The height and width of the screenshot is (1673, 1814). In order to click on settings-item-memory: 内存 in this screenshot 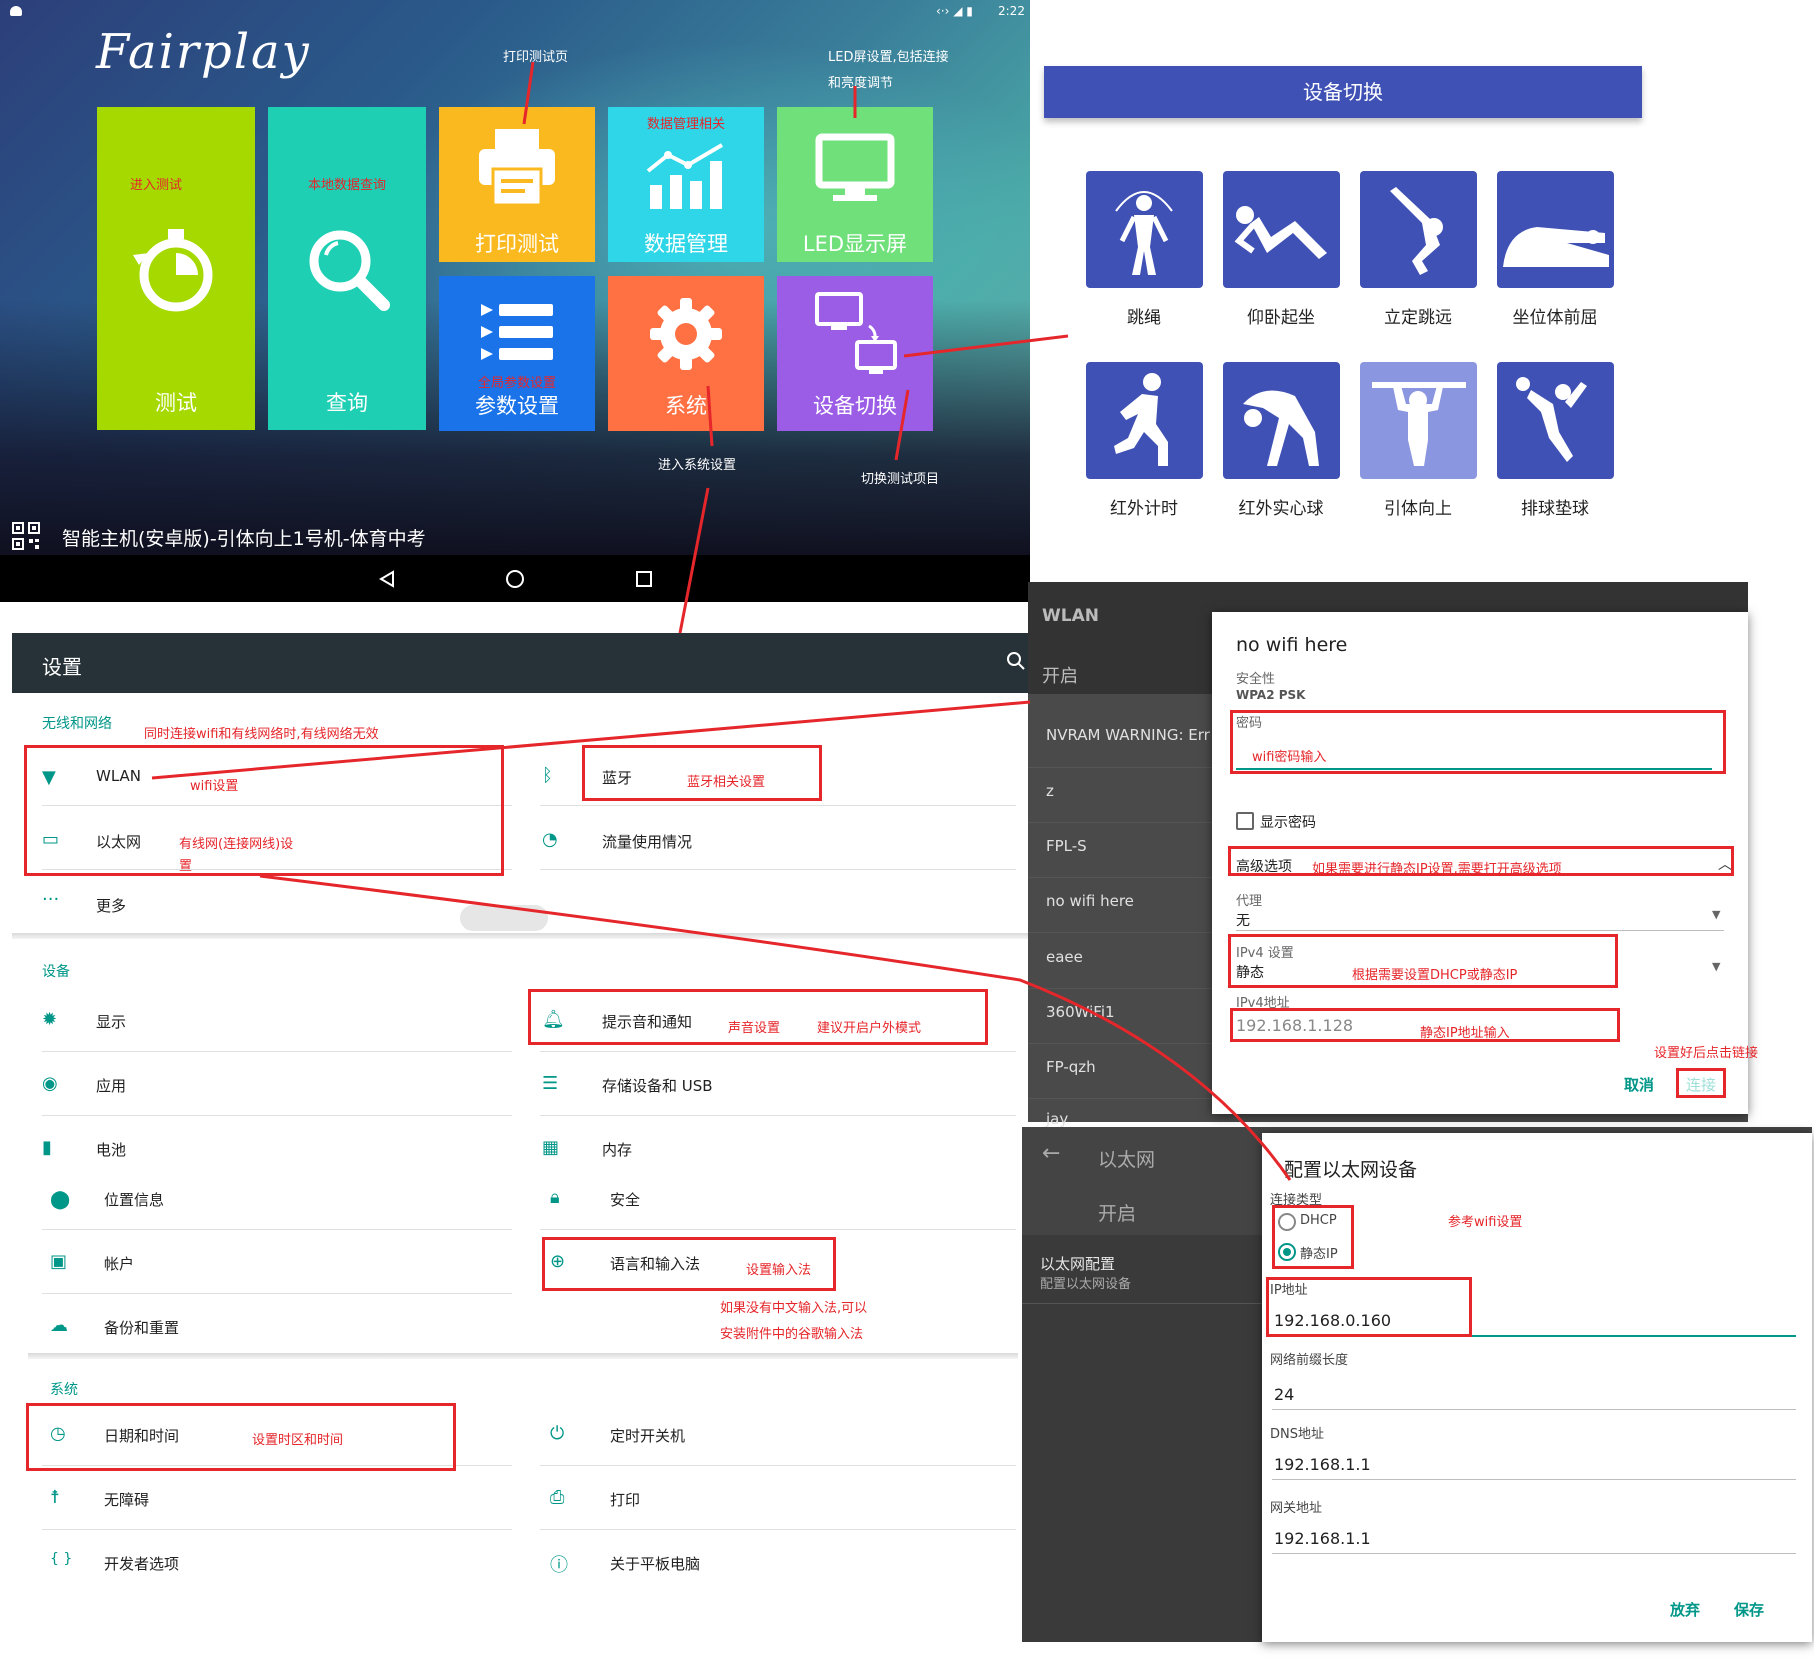, I will do `click(617, 1149)`.